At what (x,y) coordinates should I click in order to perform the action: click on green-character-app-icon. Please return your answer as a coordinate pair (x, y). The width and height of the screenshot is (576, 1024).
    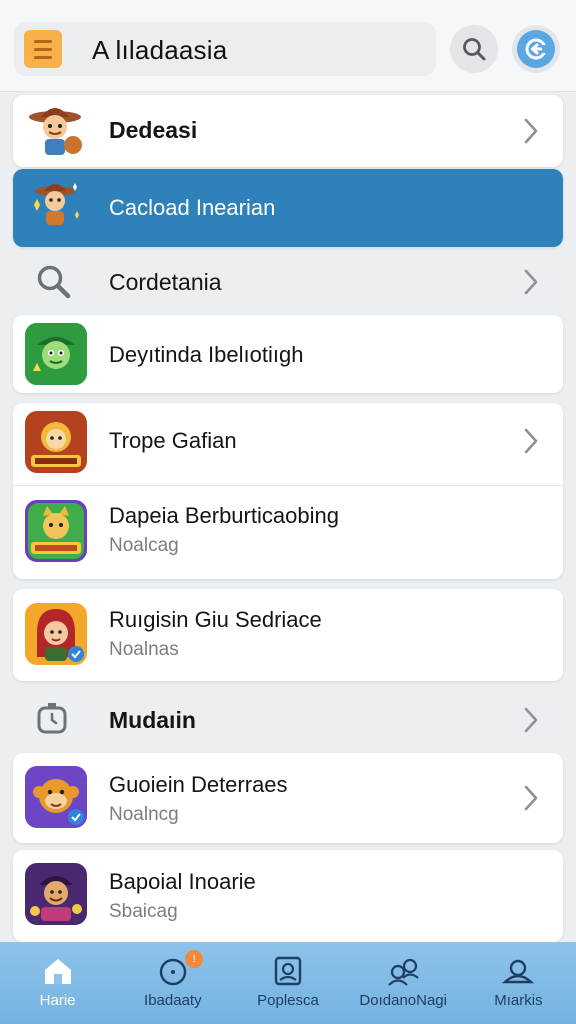
    Looking at the image, I should click on (56, 354).